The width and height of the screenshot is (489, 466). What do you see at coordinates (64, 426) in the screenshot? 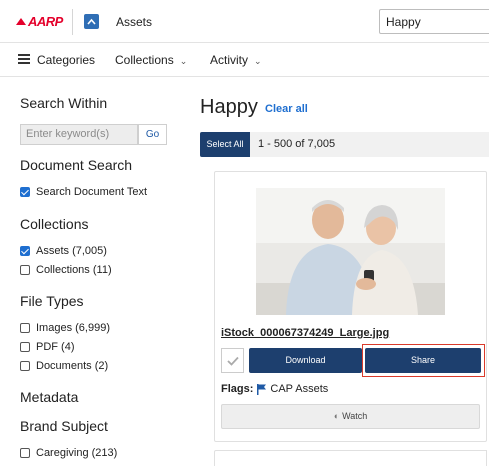
I see `brand-subject-heading: Brand Subject` at bounding box center [64, 426].